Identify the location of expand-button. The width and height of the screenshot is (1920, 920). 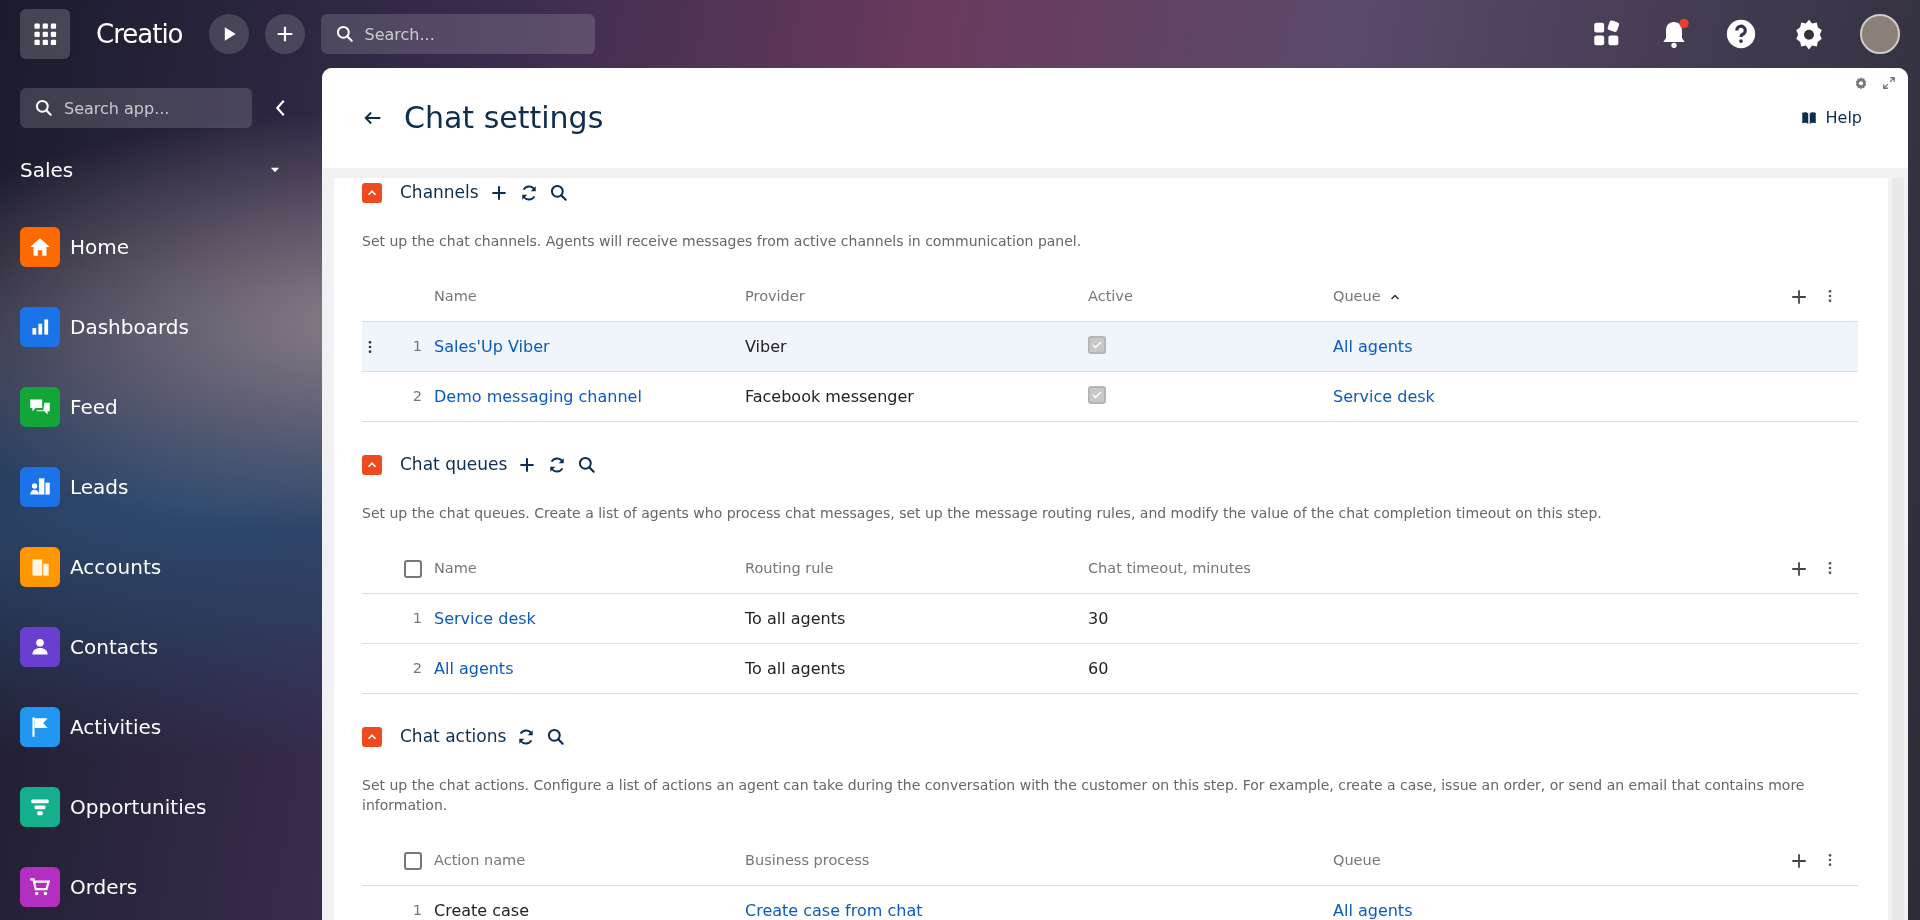
(1889, 83).